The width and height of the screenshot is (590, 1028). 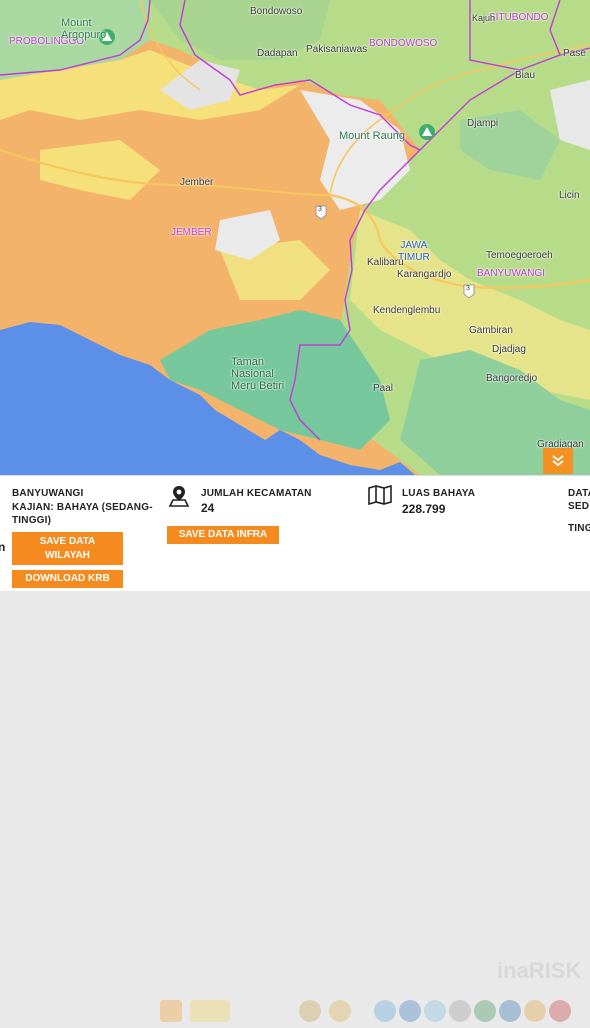 I want to click on label-licin: Licin, so click(x=569, y=195).